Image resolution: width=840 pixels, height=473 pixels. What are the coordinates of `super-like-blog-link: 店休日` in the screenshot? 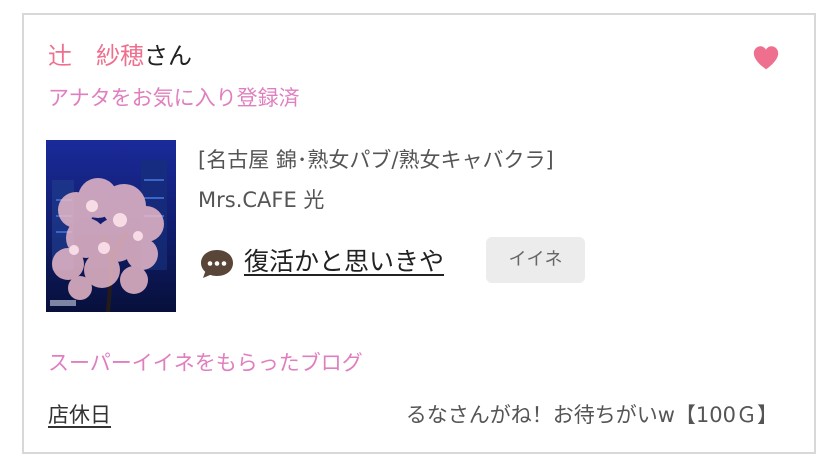 It's located at (79, 415).